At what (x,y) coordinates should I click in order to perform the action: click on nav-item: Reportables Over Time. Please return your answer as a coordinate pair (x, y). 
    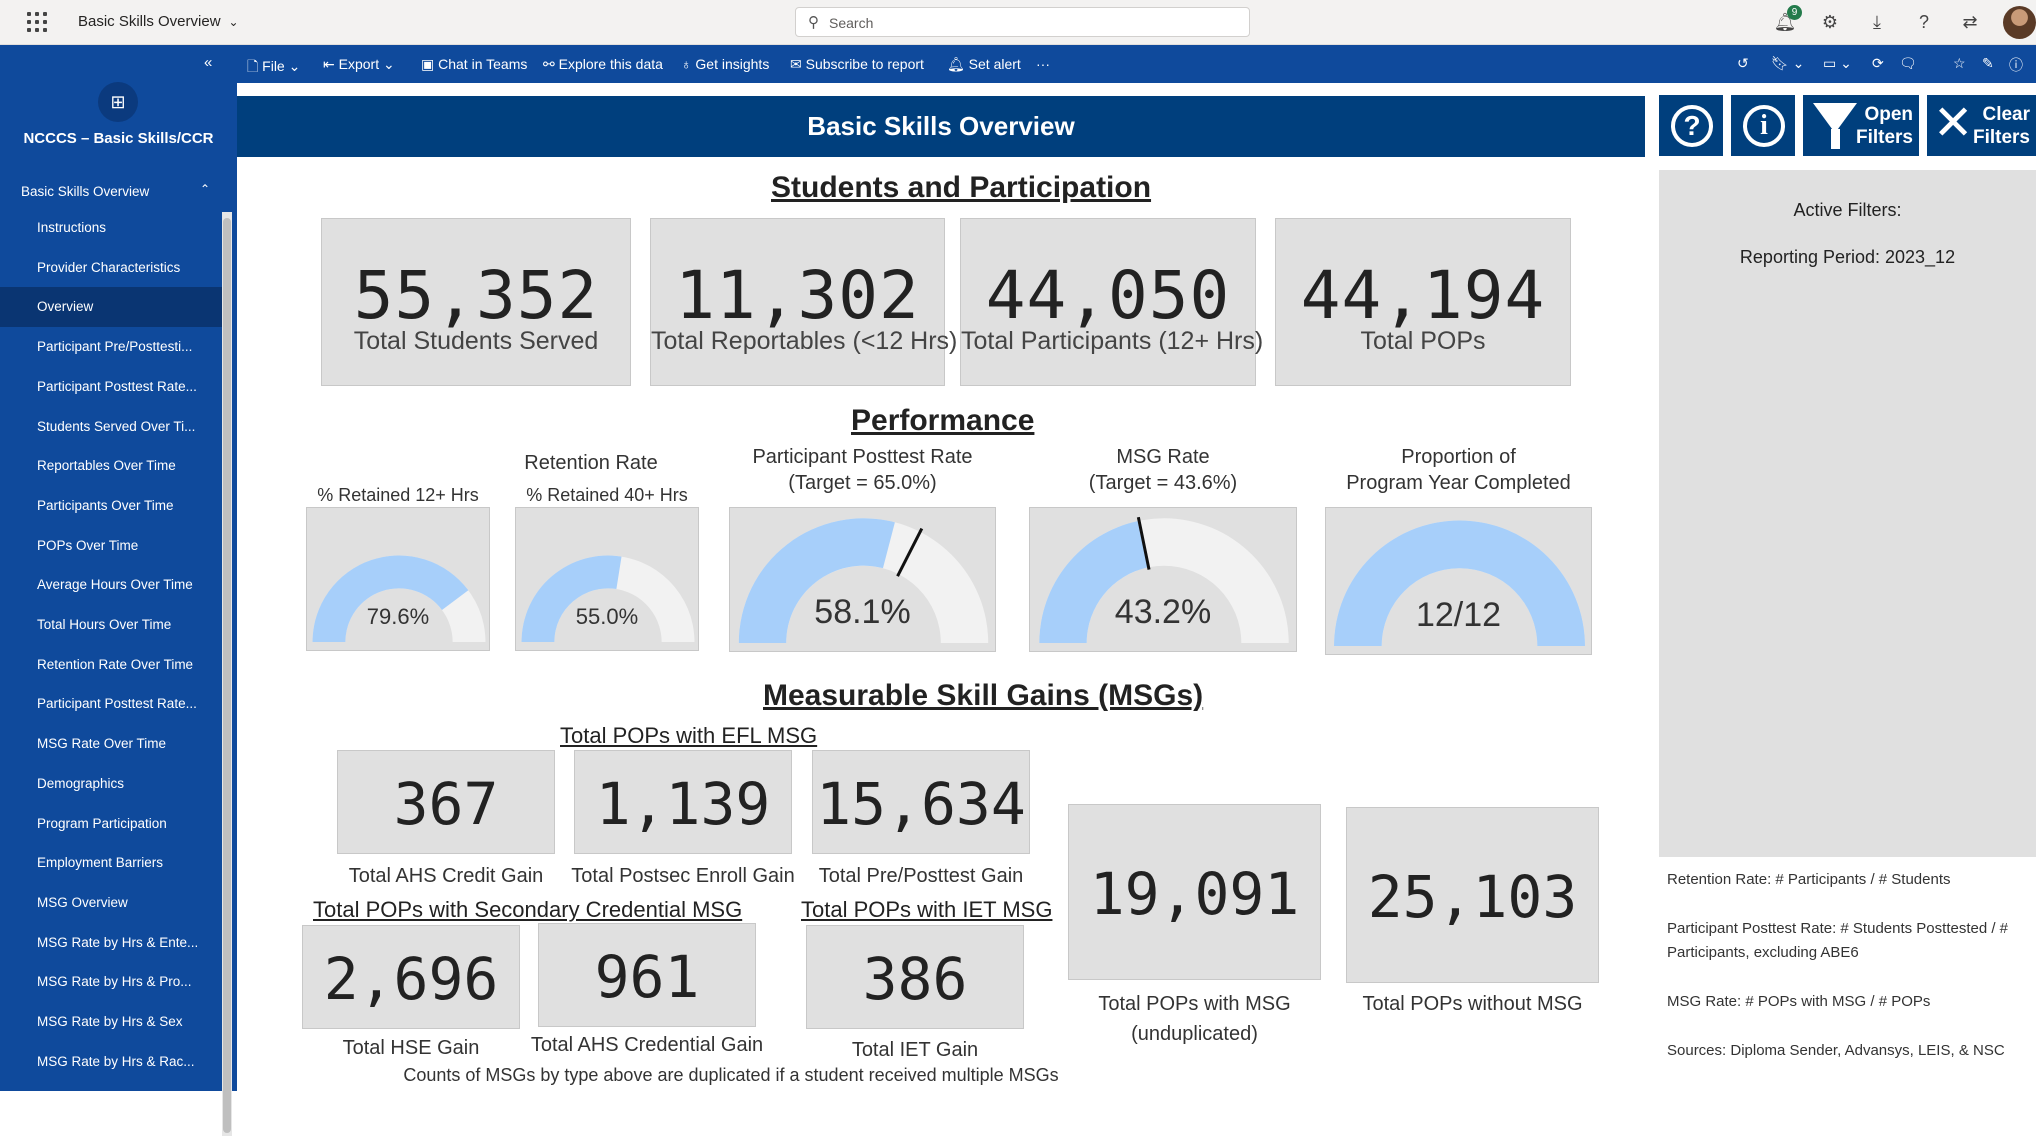
    Looking at the image, I should click on (111, 466).